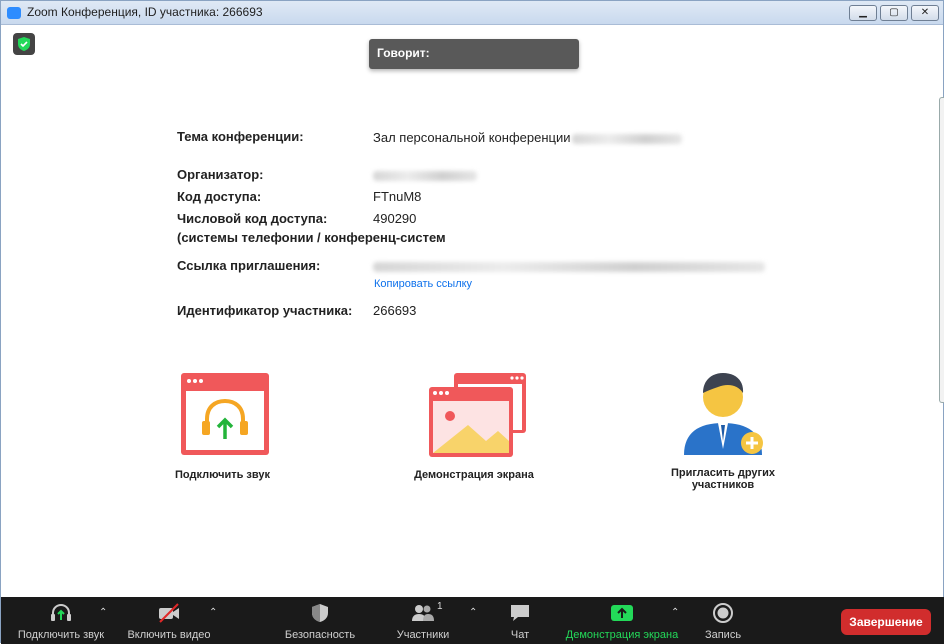 The width and height of the screenshot is (944, 644). What do you see at coordinates (145, 12) in the screenshot?
I see `window-title: Zoom Конференция, ID участника: 266693` at bounding box center [145, 12].